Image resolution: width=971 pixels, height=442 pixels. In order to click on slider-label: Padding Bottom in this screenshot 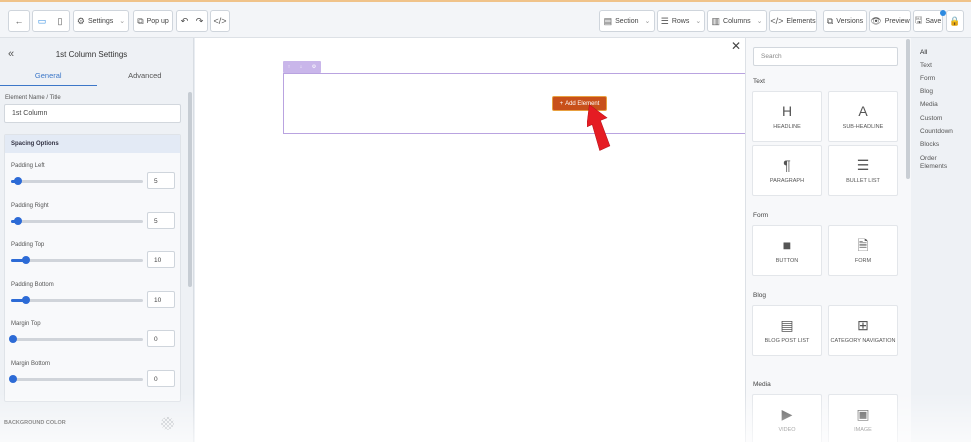, I will do `click(32, 284)`.